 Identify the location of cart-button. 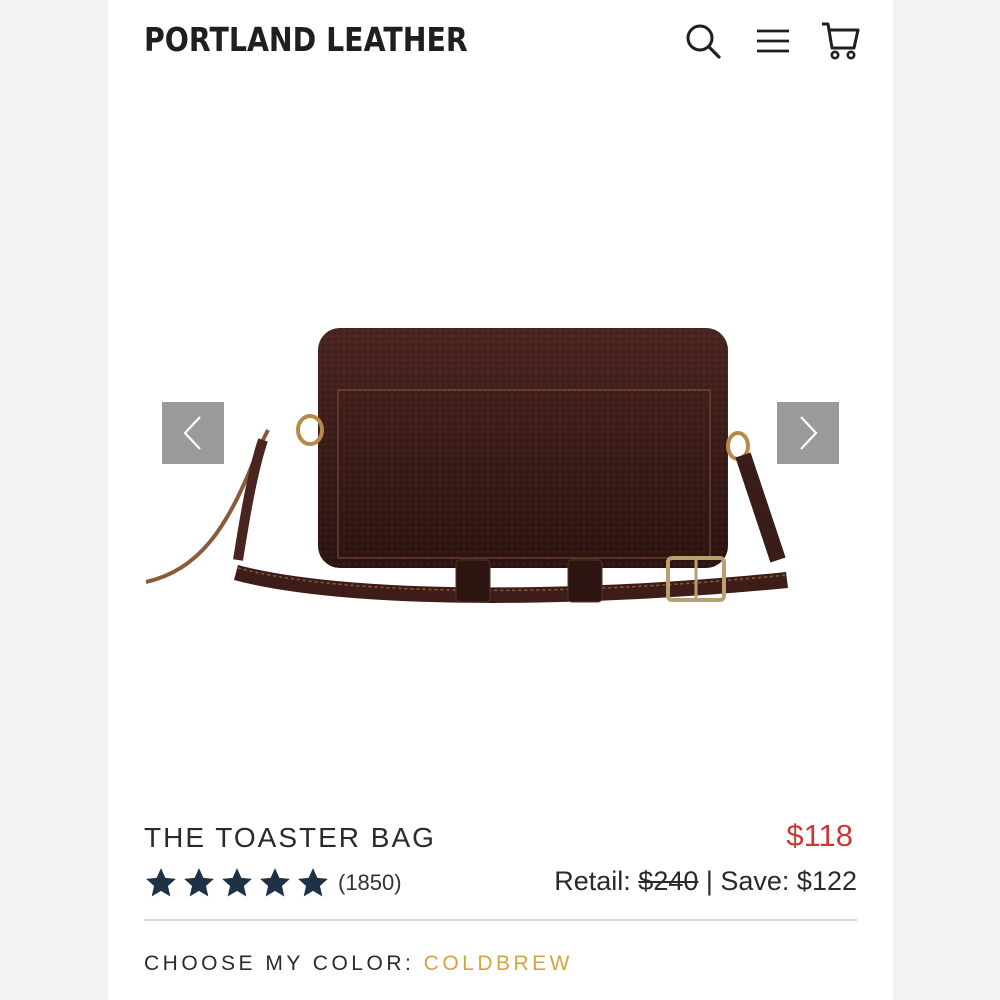
(841, 41).